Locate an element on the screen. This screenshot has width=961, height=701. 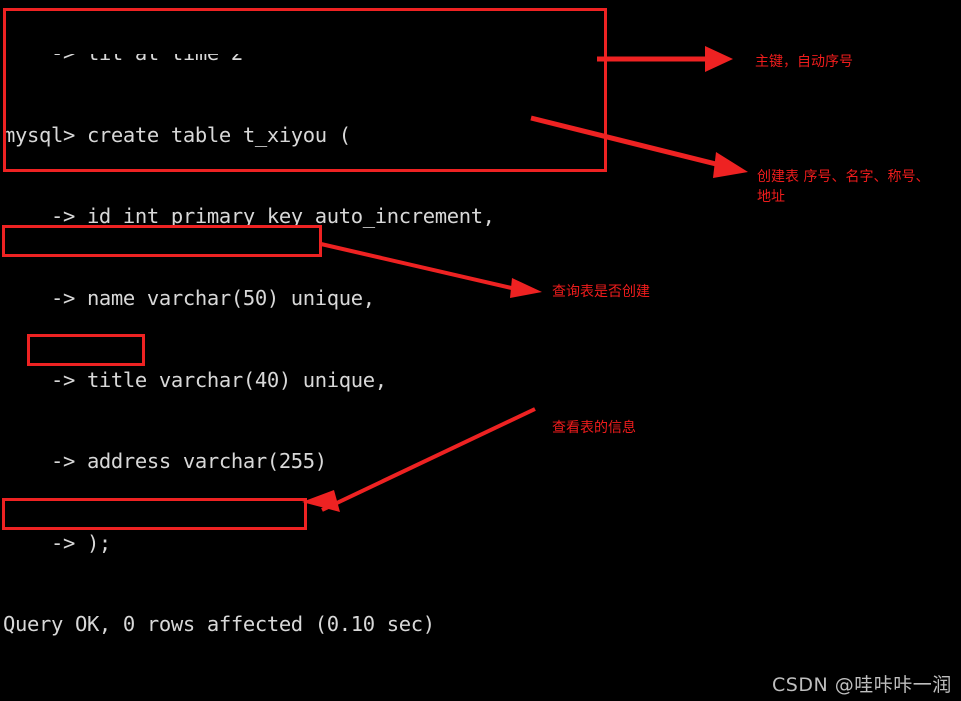
annotation-create-table: 创建表 序号、名字、称号、 地址 is located at coordinates (843, 187).